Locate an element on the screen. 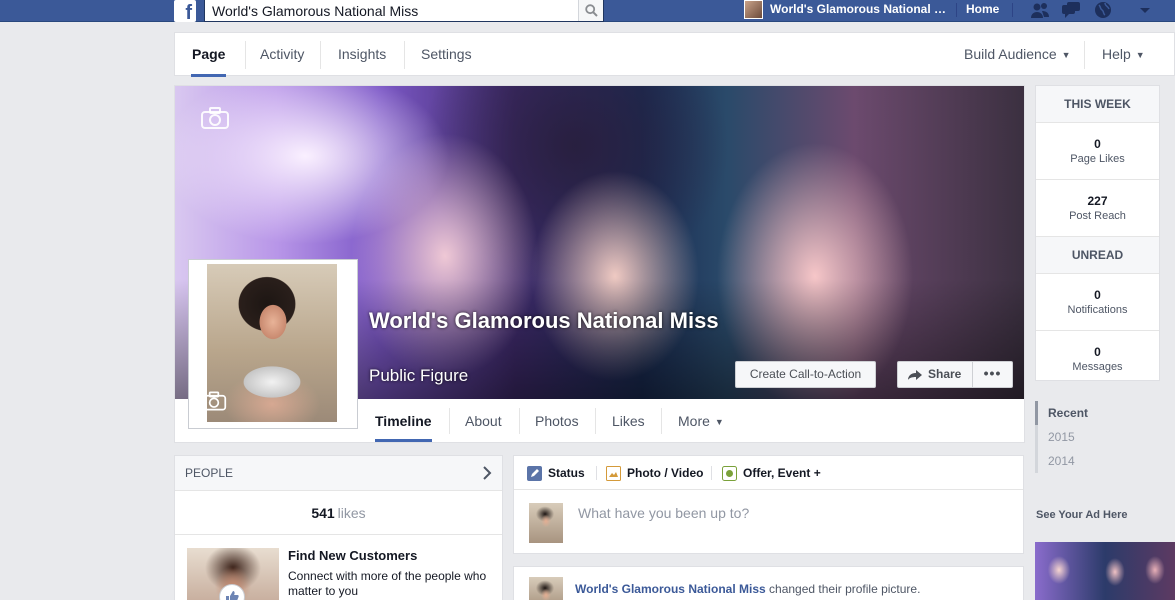  story-action: changed their profile picture. is located at coordinates (845, 589).